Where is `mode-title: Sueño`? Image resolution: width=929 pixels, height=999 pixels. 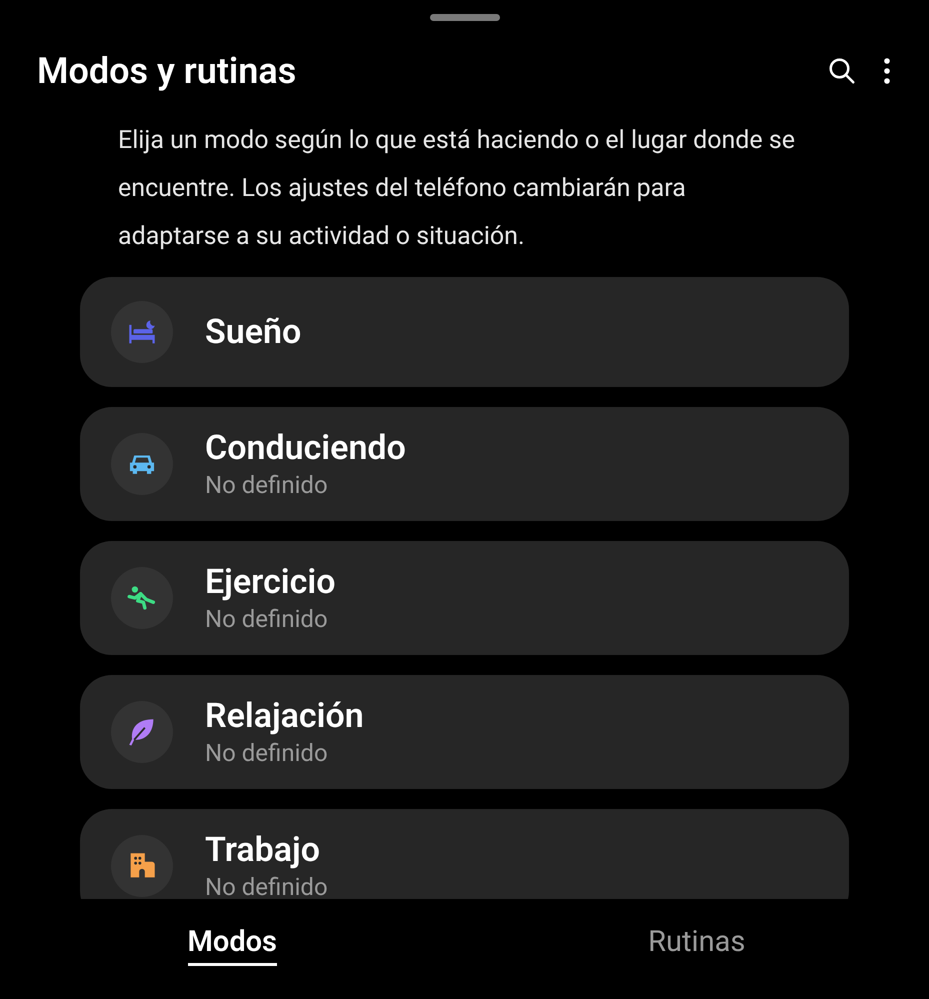 mode-title: Sueño is located at coordinates (253, 332).